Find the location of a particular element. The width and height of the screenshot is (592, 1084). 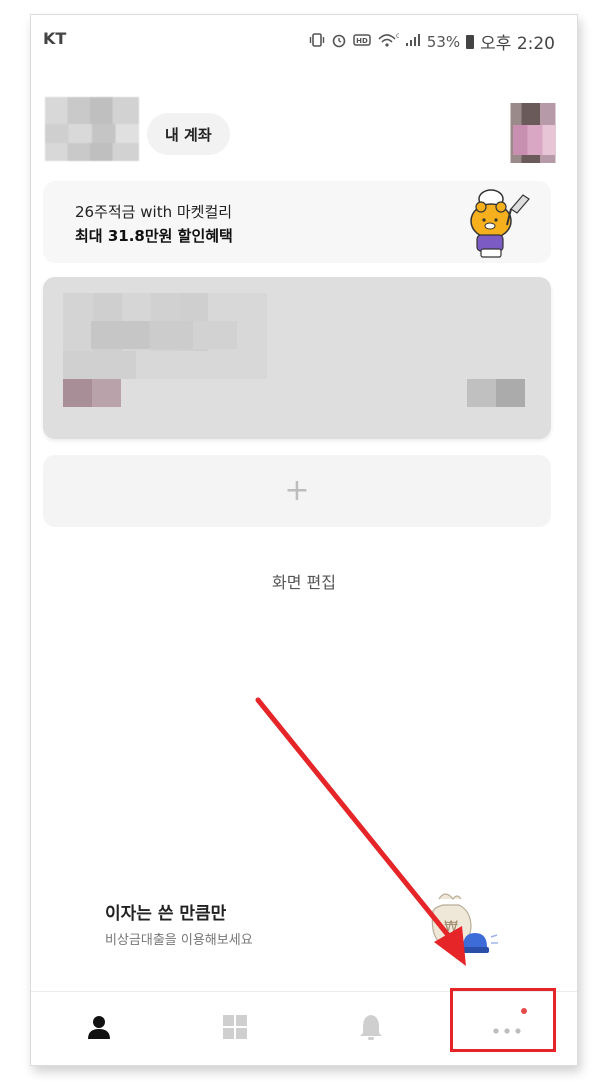

account-card is located at coordinates (297, 358).